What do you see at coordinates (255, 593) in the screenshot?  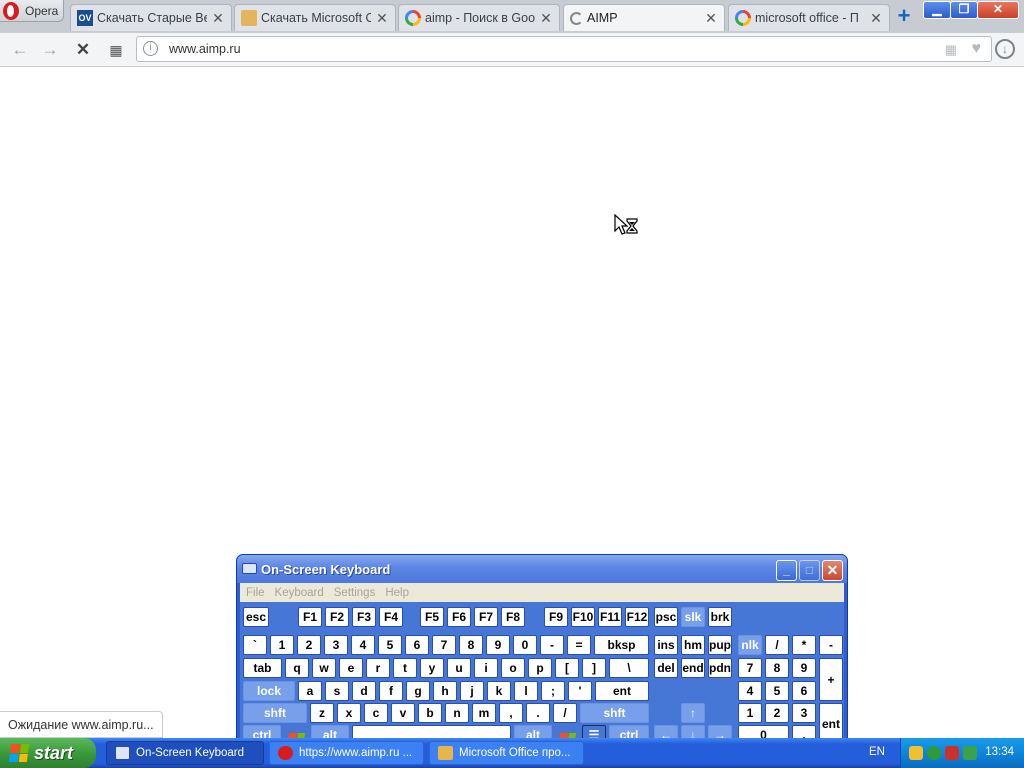 I see `menu-file: File` at bounding box center [255, 593].